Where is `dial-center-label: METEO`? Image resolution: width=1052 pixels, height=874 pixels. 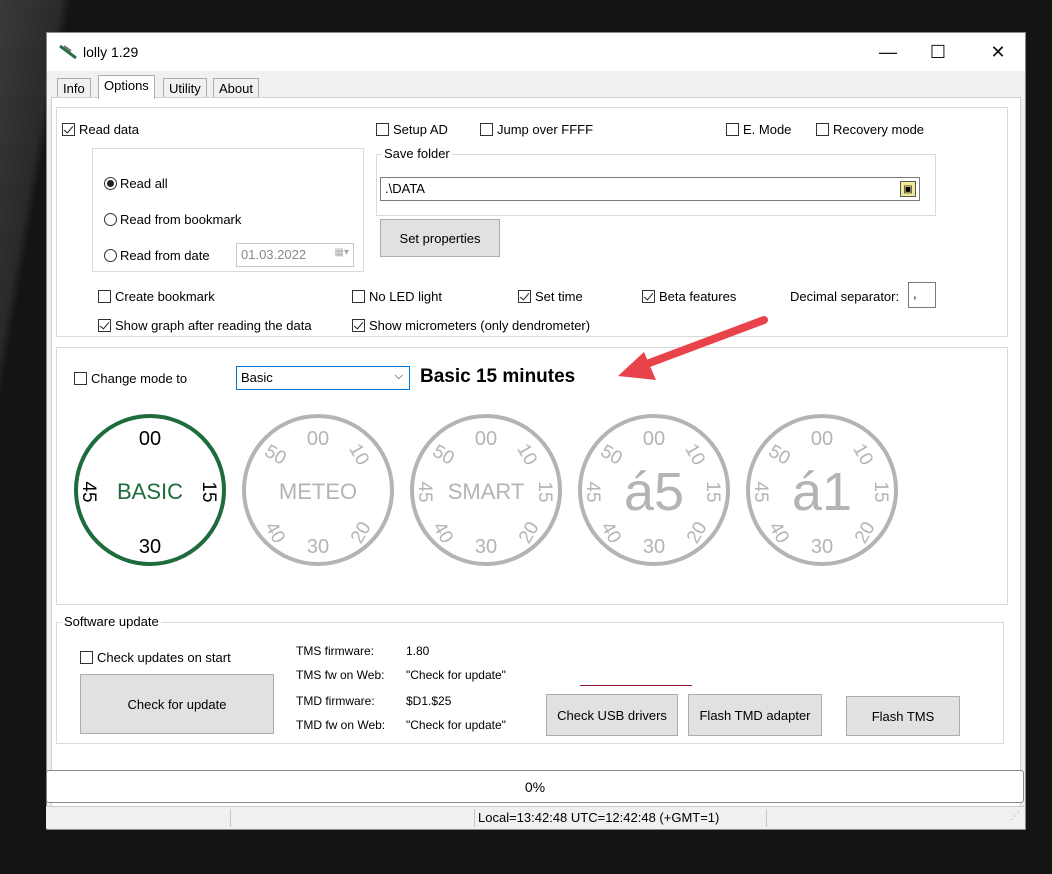 dial-center-label: METEO is located at coordinates (318, 491).